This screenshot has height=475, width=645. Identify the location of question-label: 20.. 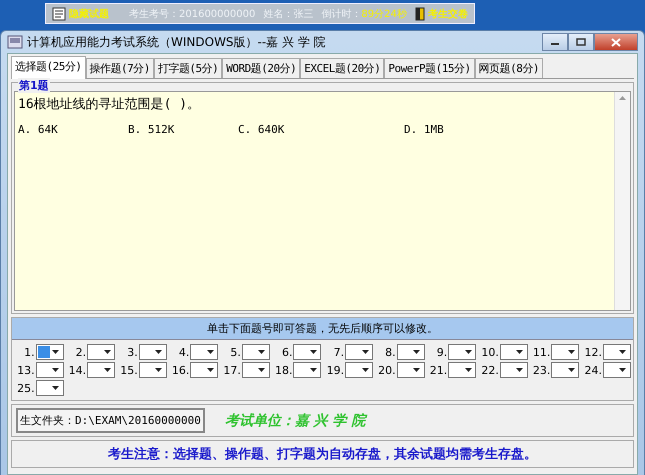
(387, 370).